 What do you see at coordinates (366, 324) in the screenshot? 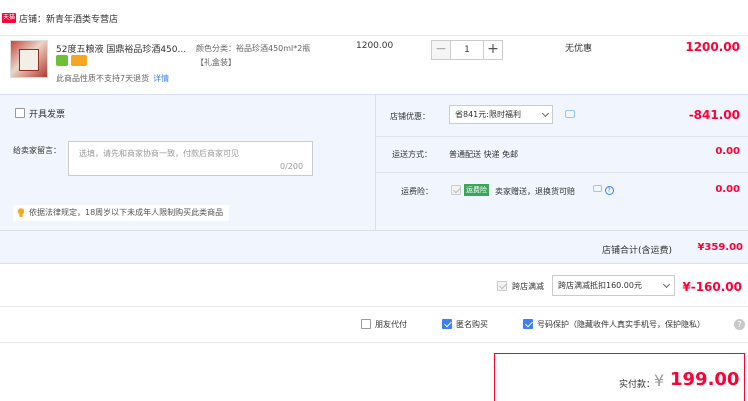
I see `friend-pay-checkbox` at bounding box center [366, 324].